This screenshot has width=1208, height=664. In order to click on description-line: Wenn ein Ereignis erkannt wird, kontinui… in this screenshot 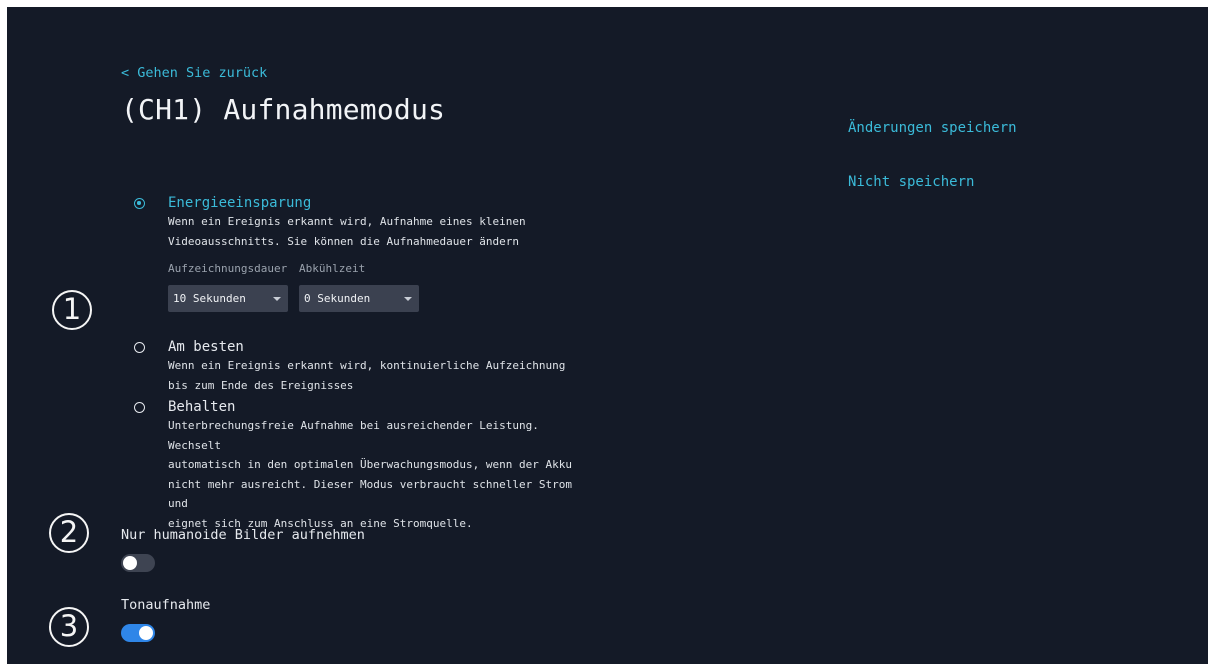, I will do `click(367, 365)`.